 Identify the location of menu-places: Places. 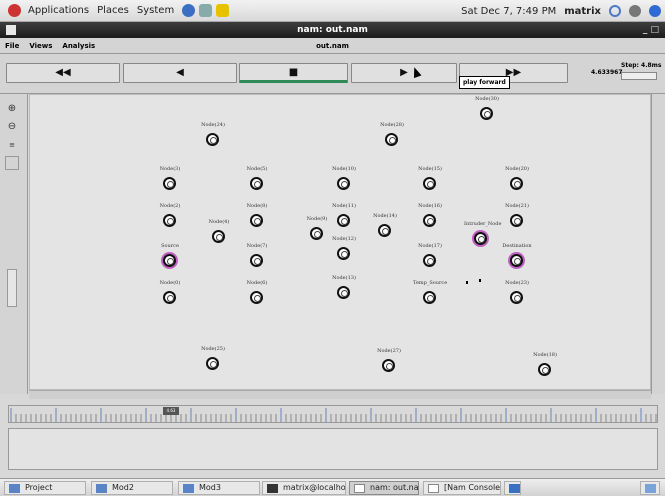
(113, 10).